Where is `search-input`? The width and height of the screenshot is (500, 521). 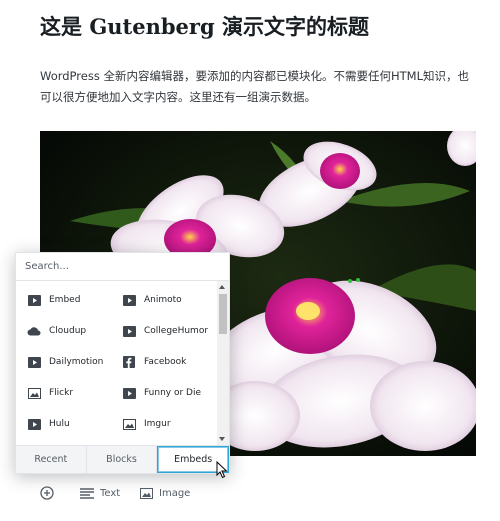
search-input is located at coordinates (122, 267).